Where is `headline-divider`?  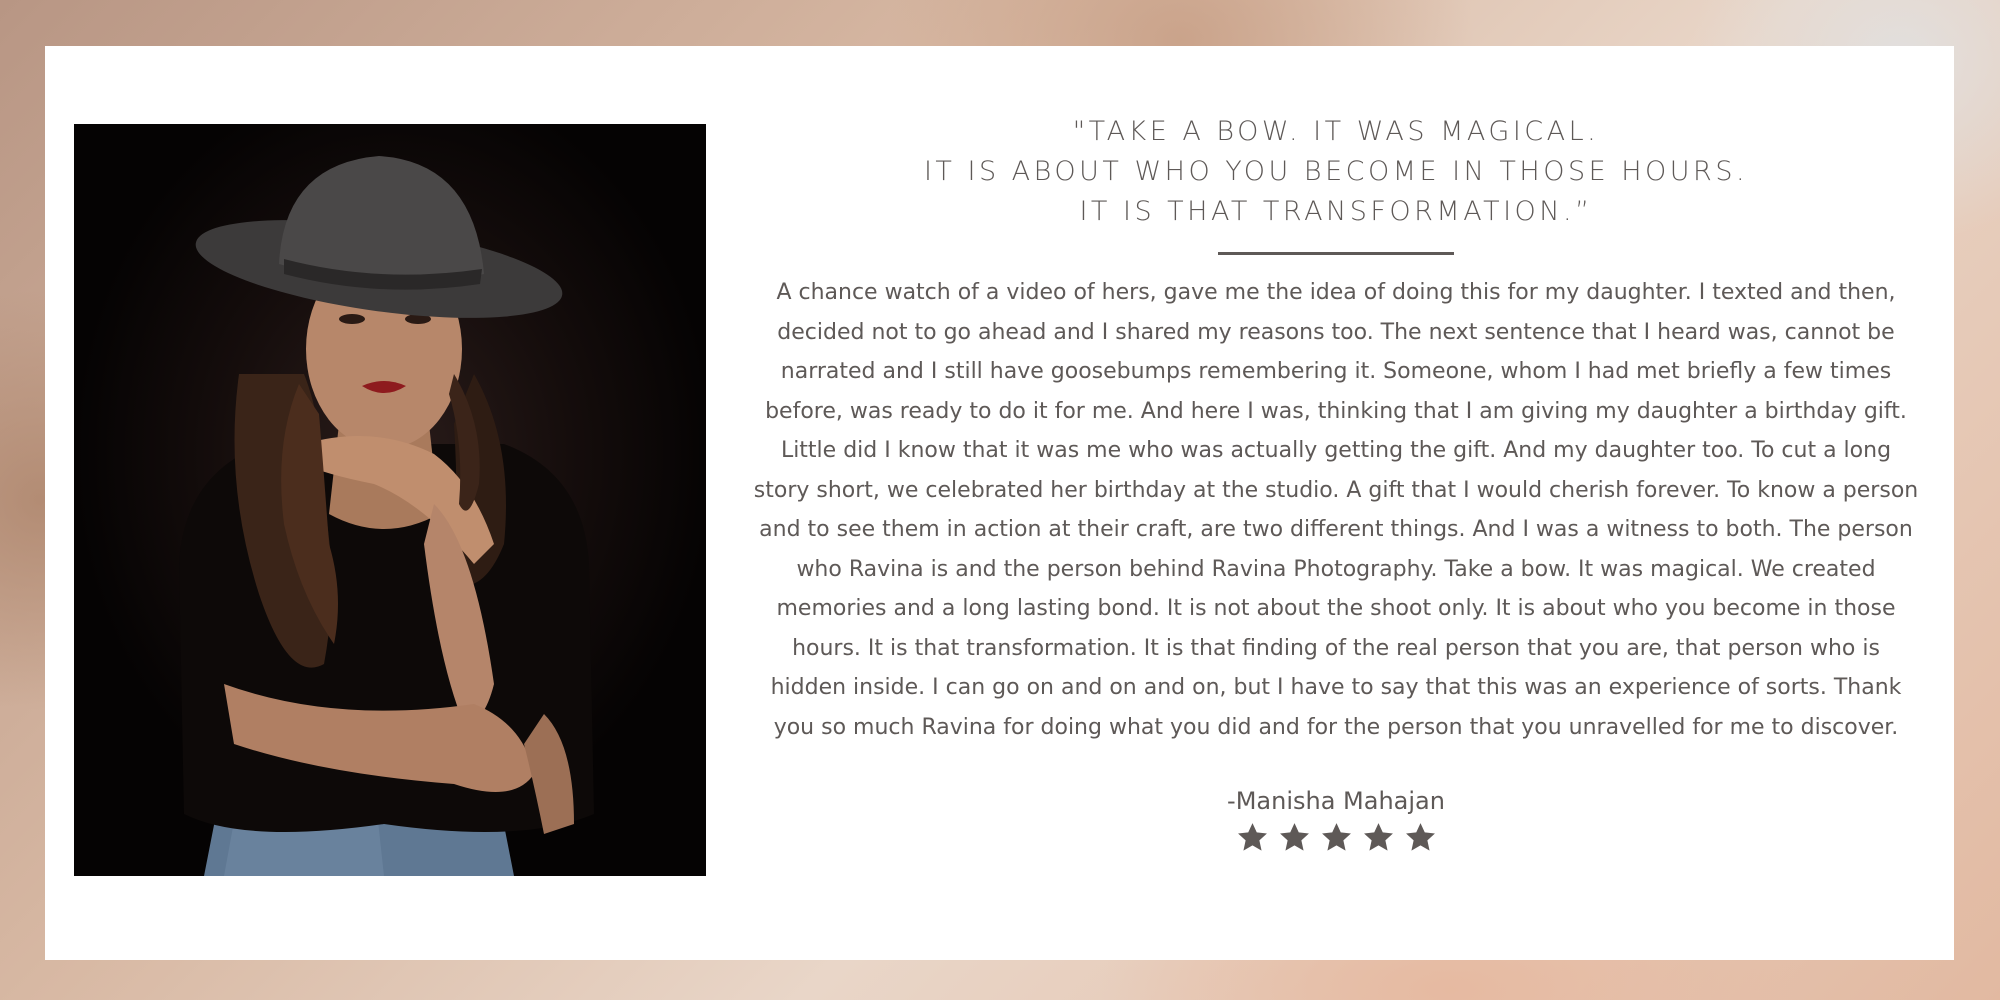
headline-divider is located at coordinates (1336, 253).